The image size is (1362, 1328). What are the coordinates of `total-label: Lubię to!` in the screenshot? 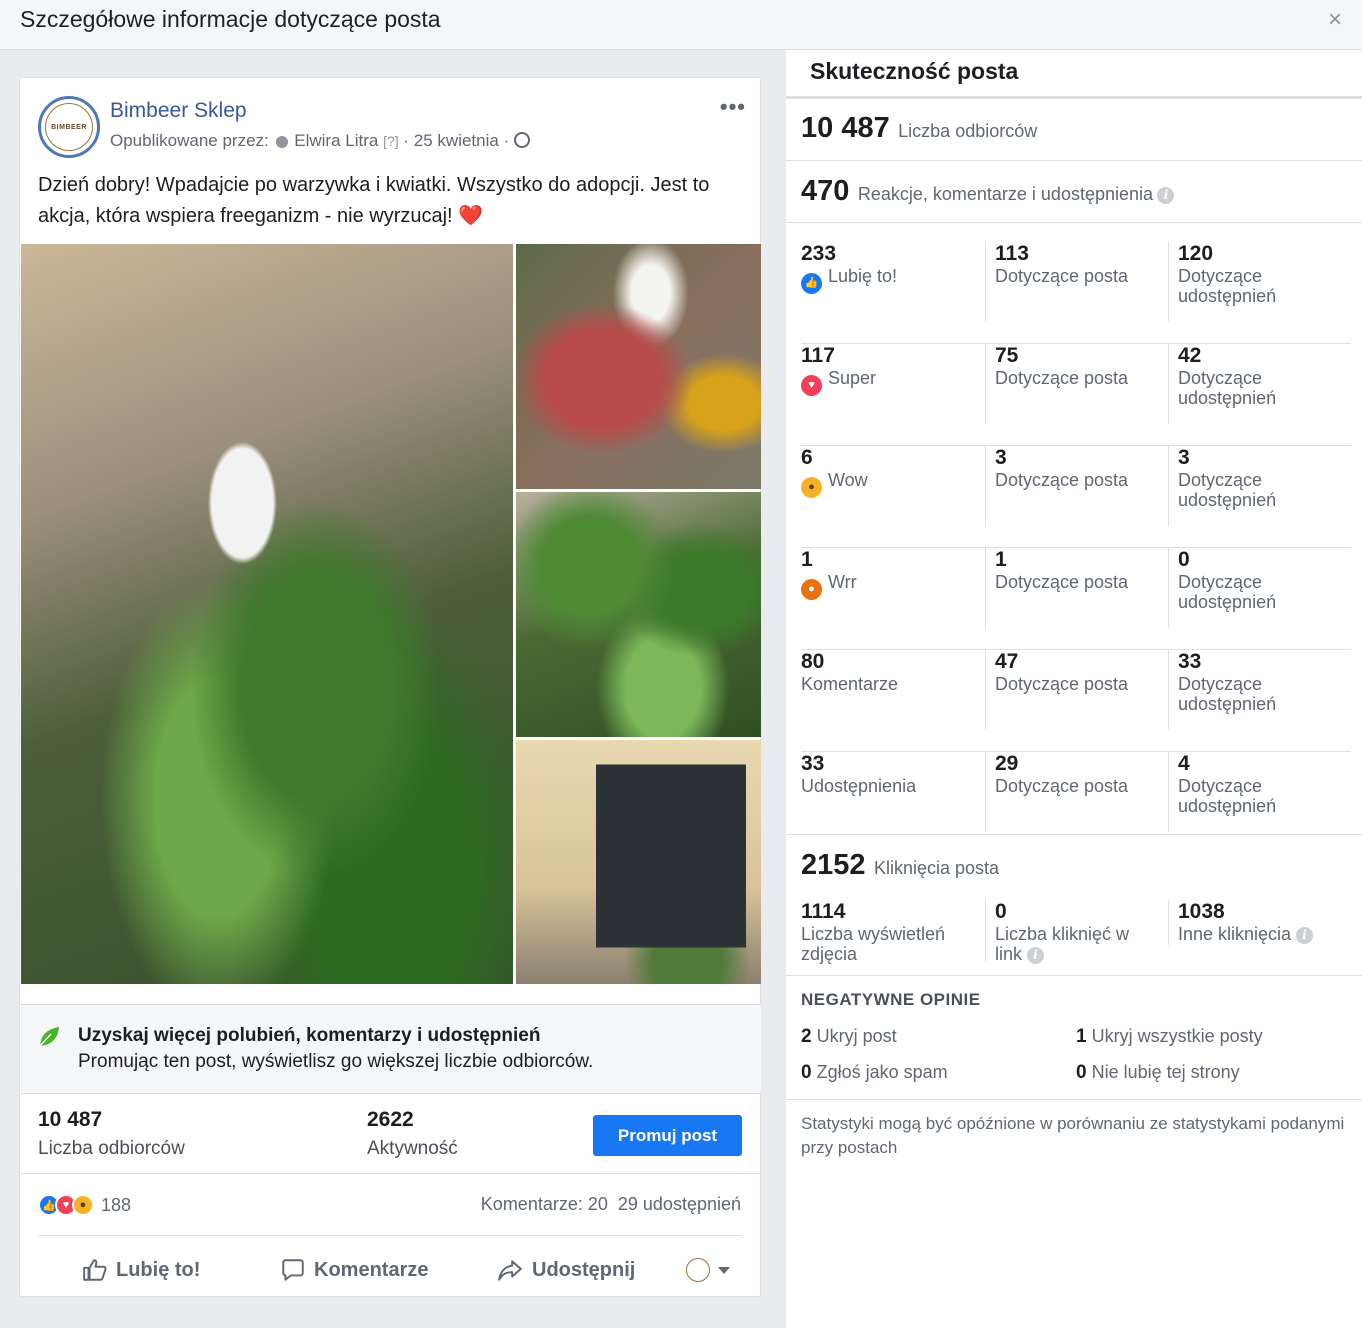 It's located at (863, 276).